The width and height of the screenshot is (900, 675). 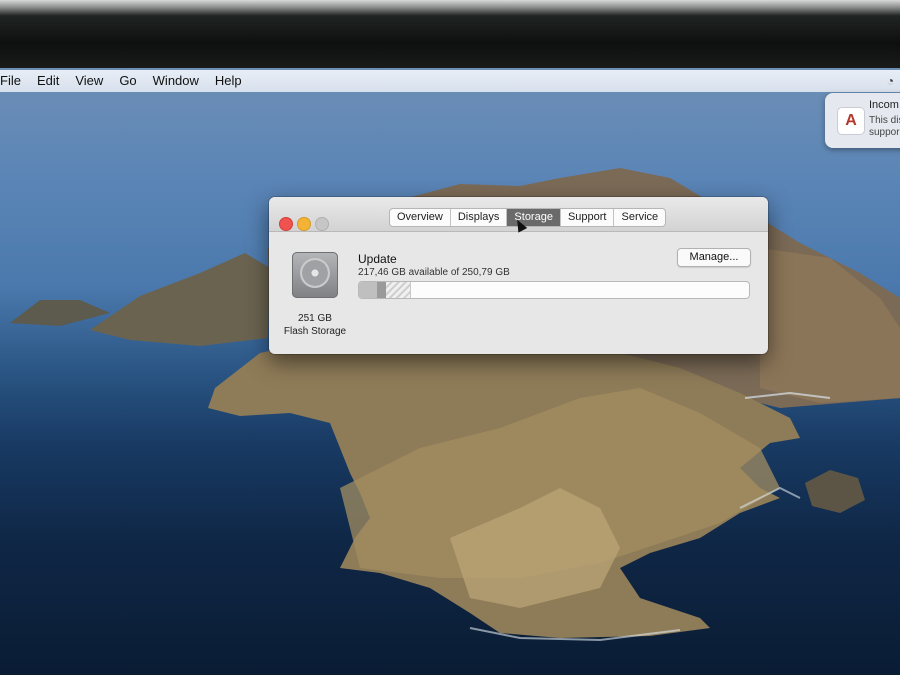 I want to click on volume-availability: 217,46 GB available of 250,79 GB, so click(x=434, y=272).